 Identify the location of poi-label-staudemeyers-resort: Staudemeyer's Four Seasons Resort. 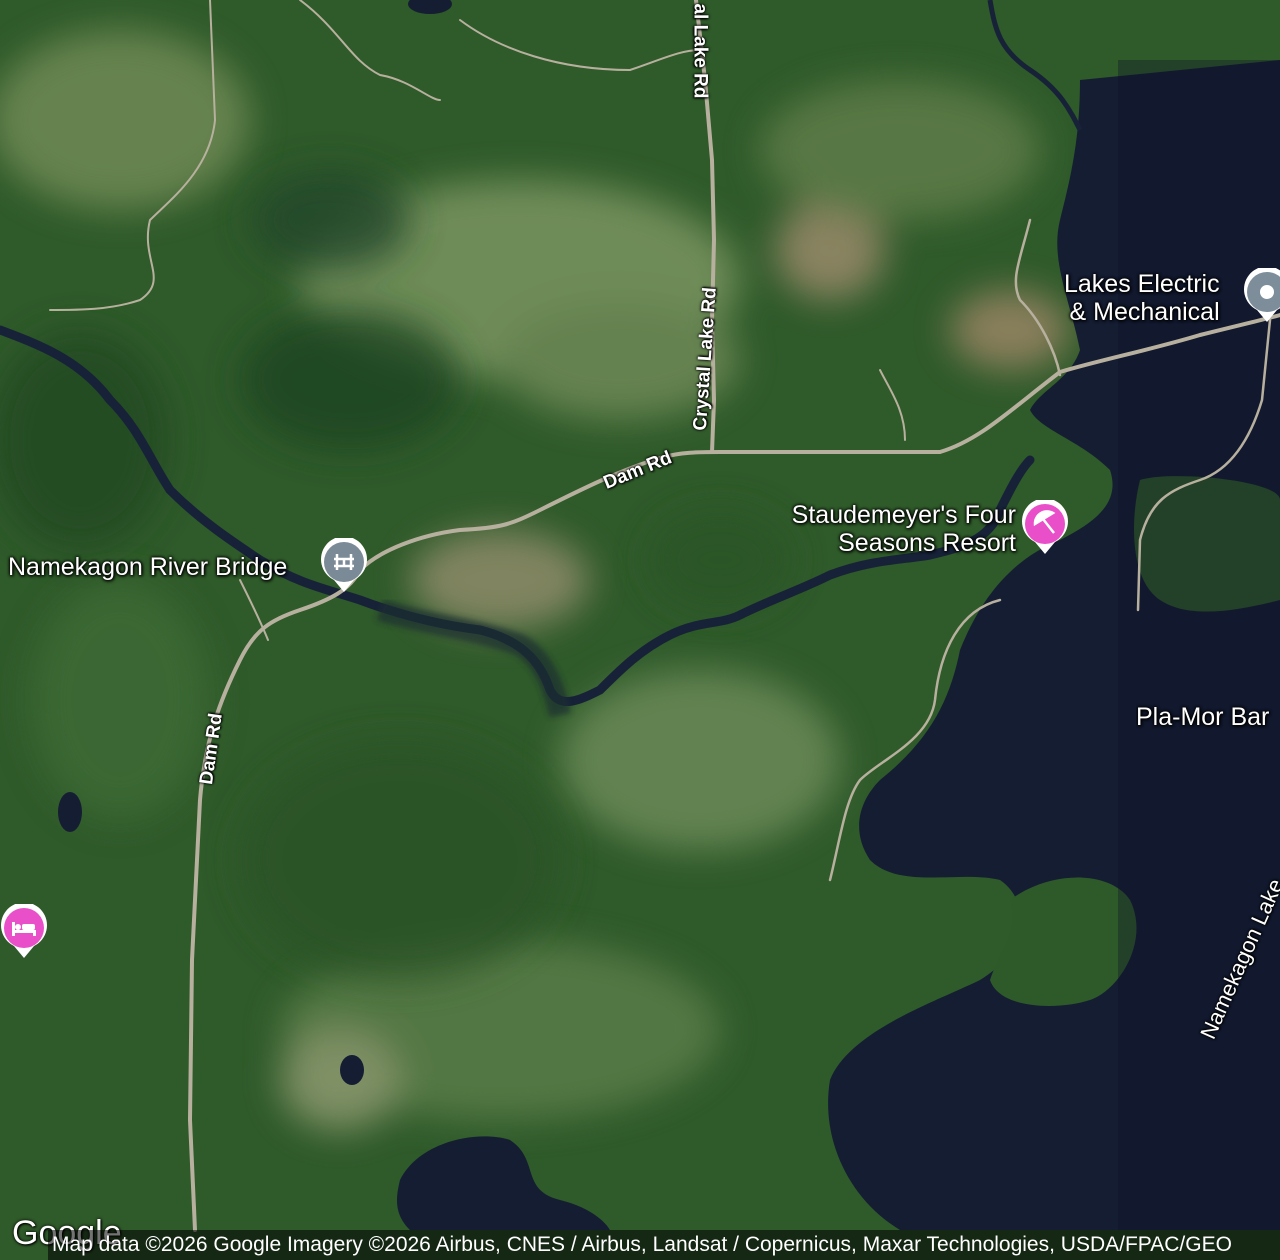
(891, 529).